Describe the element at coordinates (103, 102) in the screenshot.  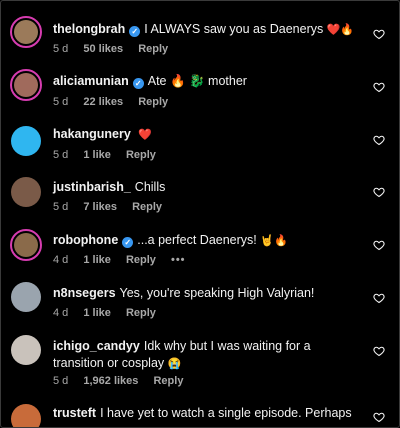
I see `likes-count: 22 likes` at that location.